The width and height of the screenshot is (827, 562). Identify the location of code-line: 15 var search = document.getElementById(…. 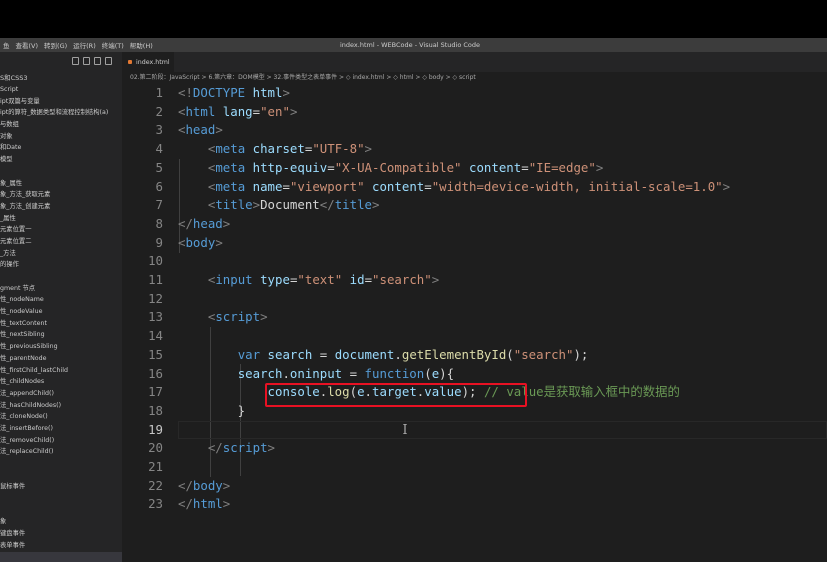
(474, 355).